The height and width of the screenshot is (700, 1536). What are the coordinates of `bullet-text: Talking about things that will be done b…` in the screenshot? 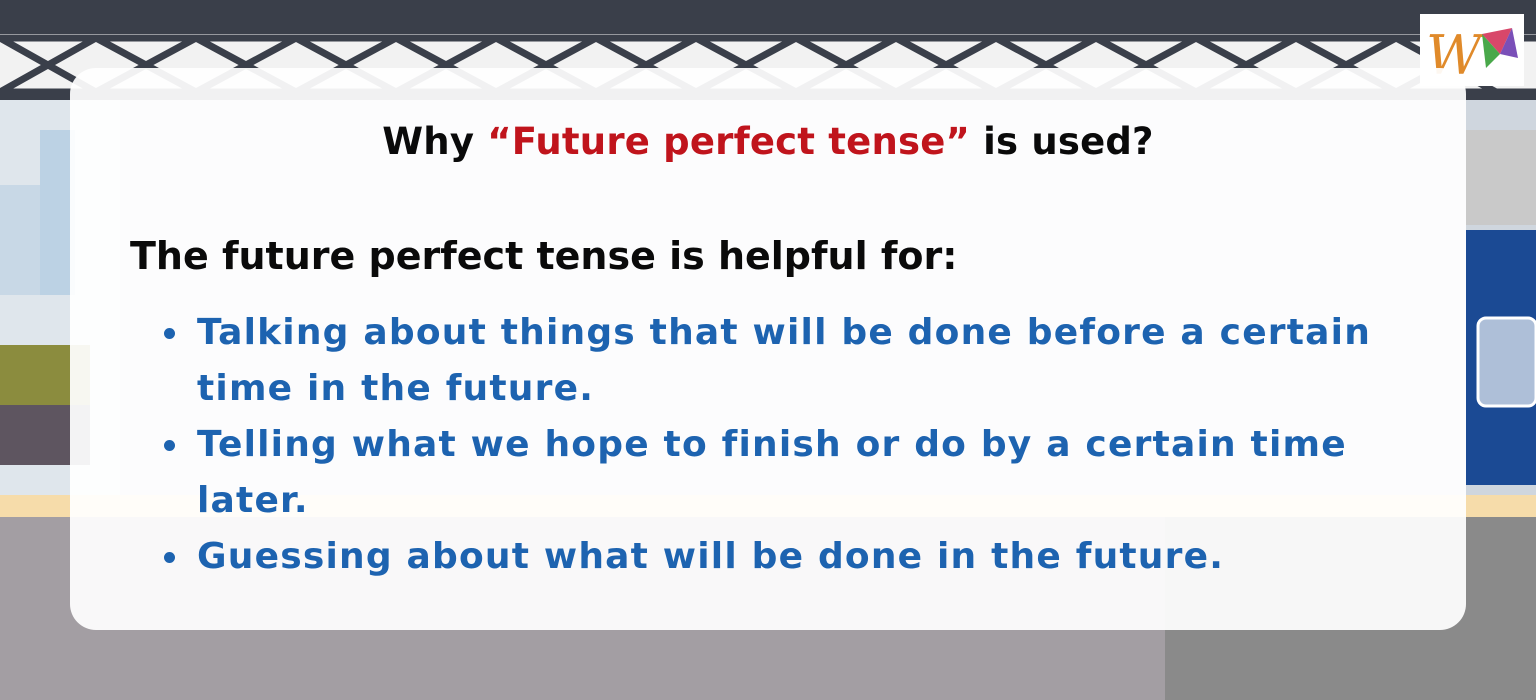 It's located at (784, 360).